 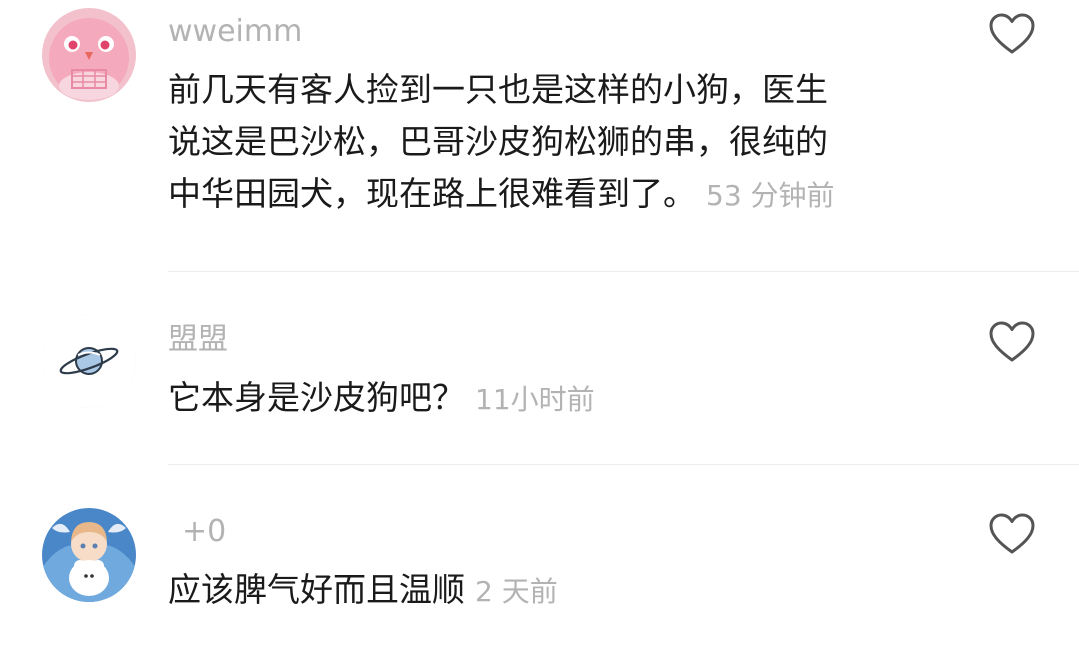 What do you see at coordinates (89, 555) in the screenshot?
I see `anime-girl-avatar-icon` at bounding box center [89, 555].